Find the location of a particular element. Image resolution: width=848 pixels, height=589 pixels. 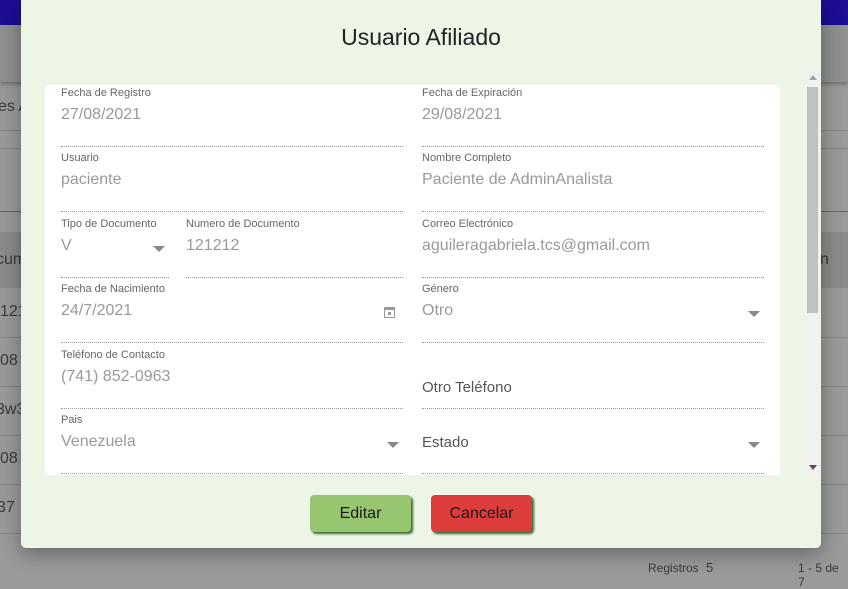

field-label: Fecha de Nacimiento is located at coordinates (113, 289).